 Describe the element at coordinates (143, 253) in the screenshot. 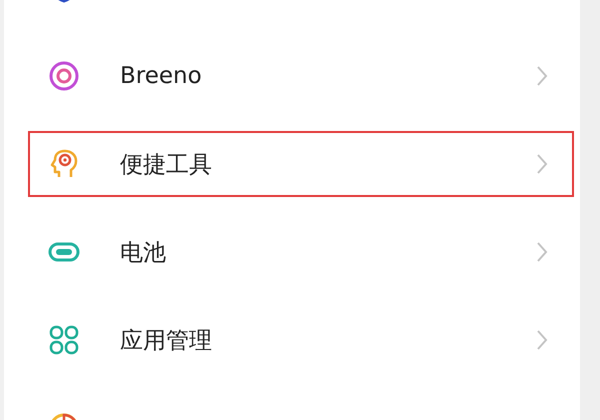

I see `item-label: 电池` at that location.